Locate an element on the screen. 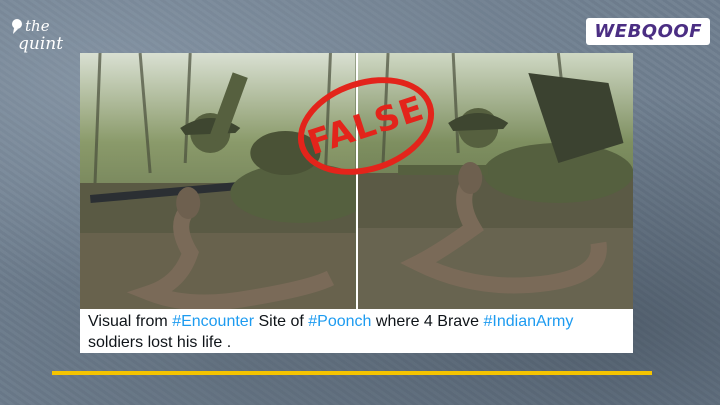  accent-divider is located at coordinates (352, 373).